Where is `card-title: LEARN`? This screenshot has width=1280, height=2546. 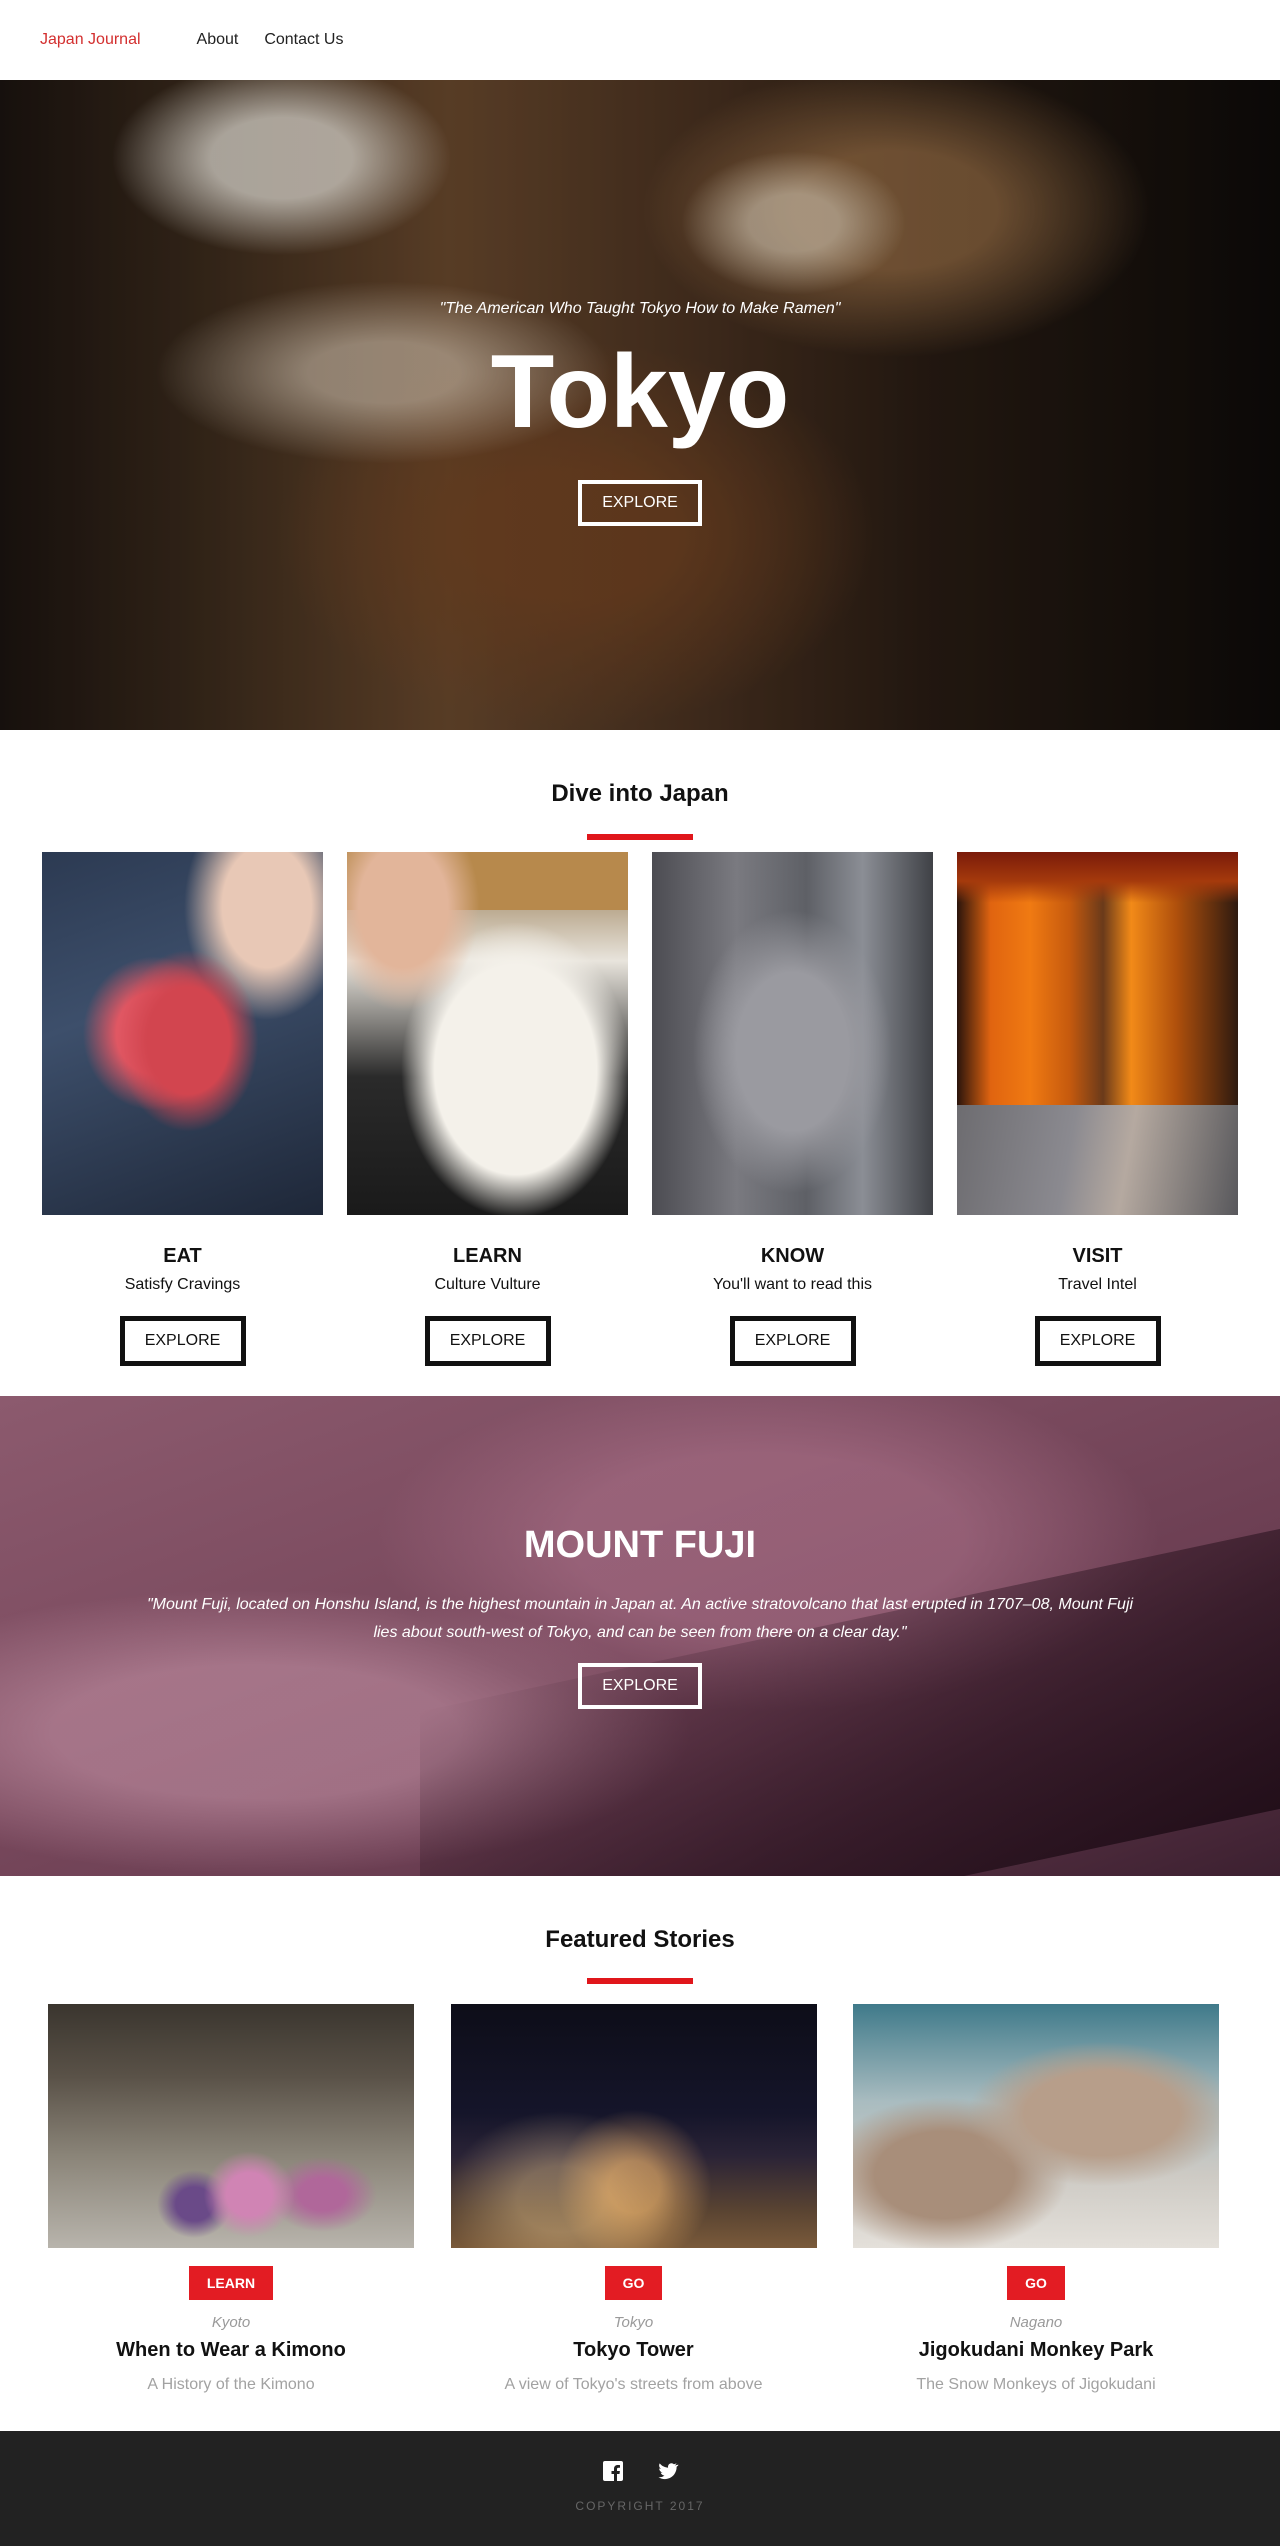
card-title: LEARN is located at coordinates (487, 1256).